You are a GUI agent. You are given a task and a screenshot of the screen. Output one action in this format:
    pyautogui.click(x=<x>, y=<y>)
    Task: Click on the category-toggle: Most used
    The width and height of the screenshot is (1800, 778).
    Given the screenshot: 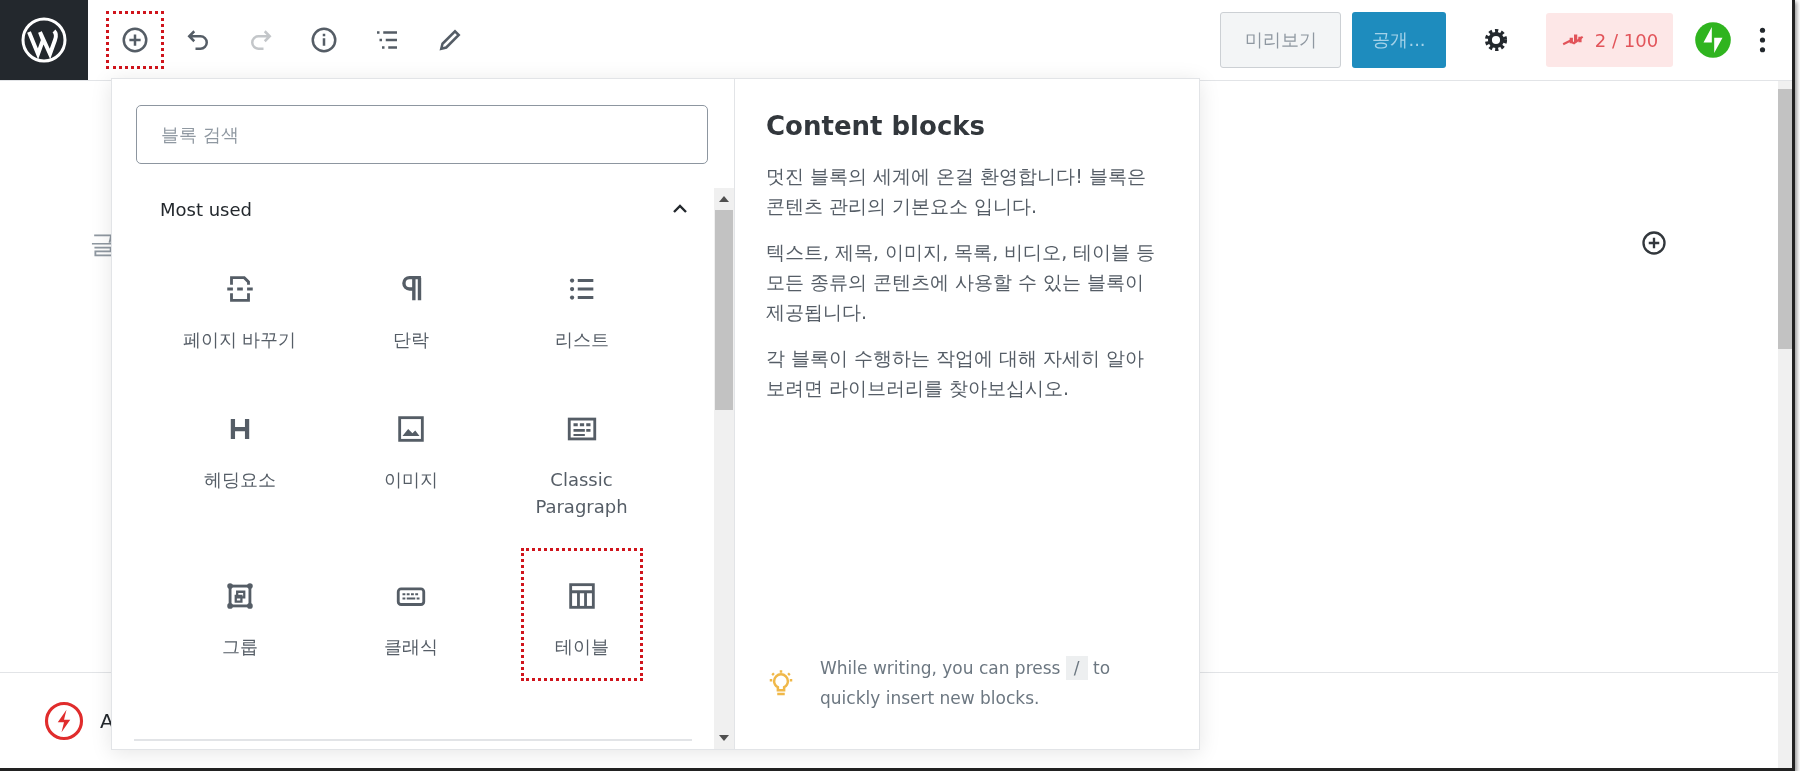 What is the action you would take?
    pyautogui.click(x=413, y=209)
    